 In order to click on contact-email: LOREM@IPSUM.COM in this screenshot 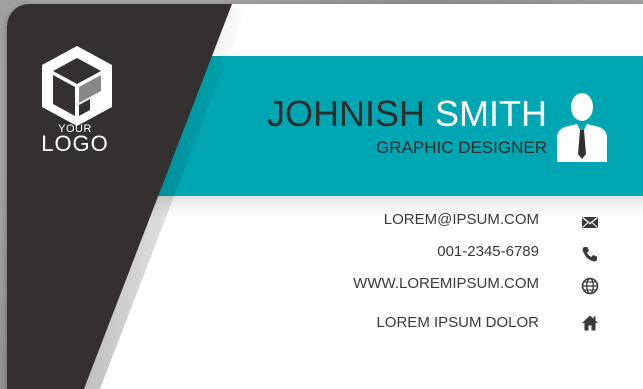, I will do `click(461, 219)`.